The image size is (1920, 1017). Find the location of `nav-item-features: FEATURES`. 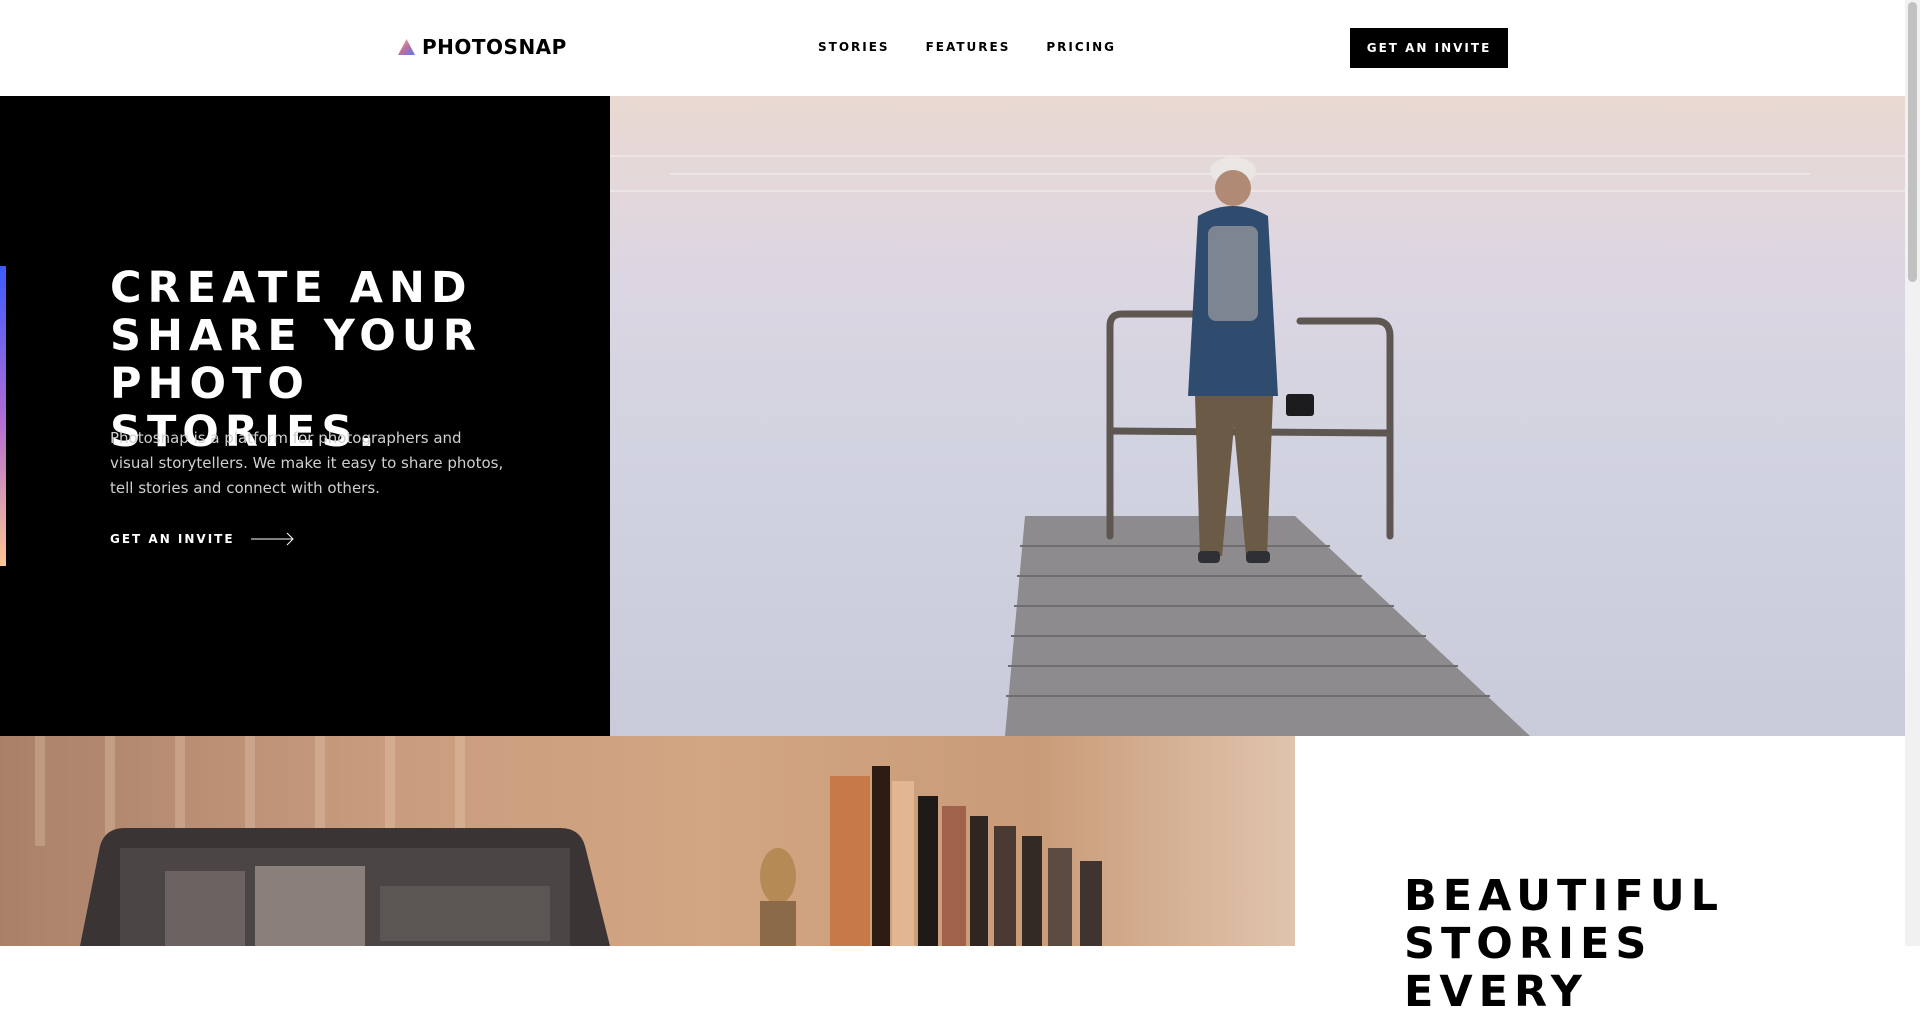

nav-item-features: FEATURES is located at coordinates (968, 47).